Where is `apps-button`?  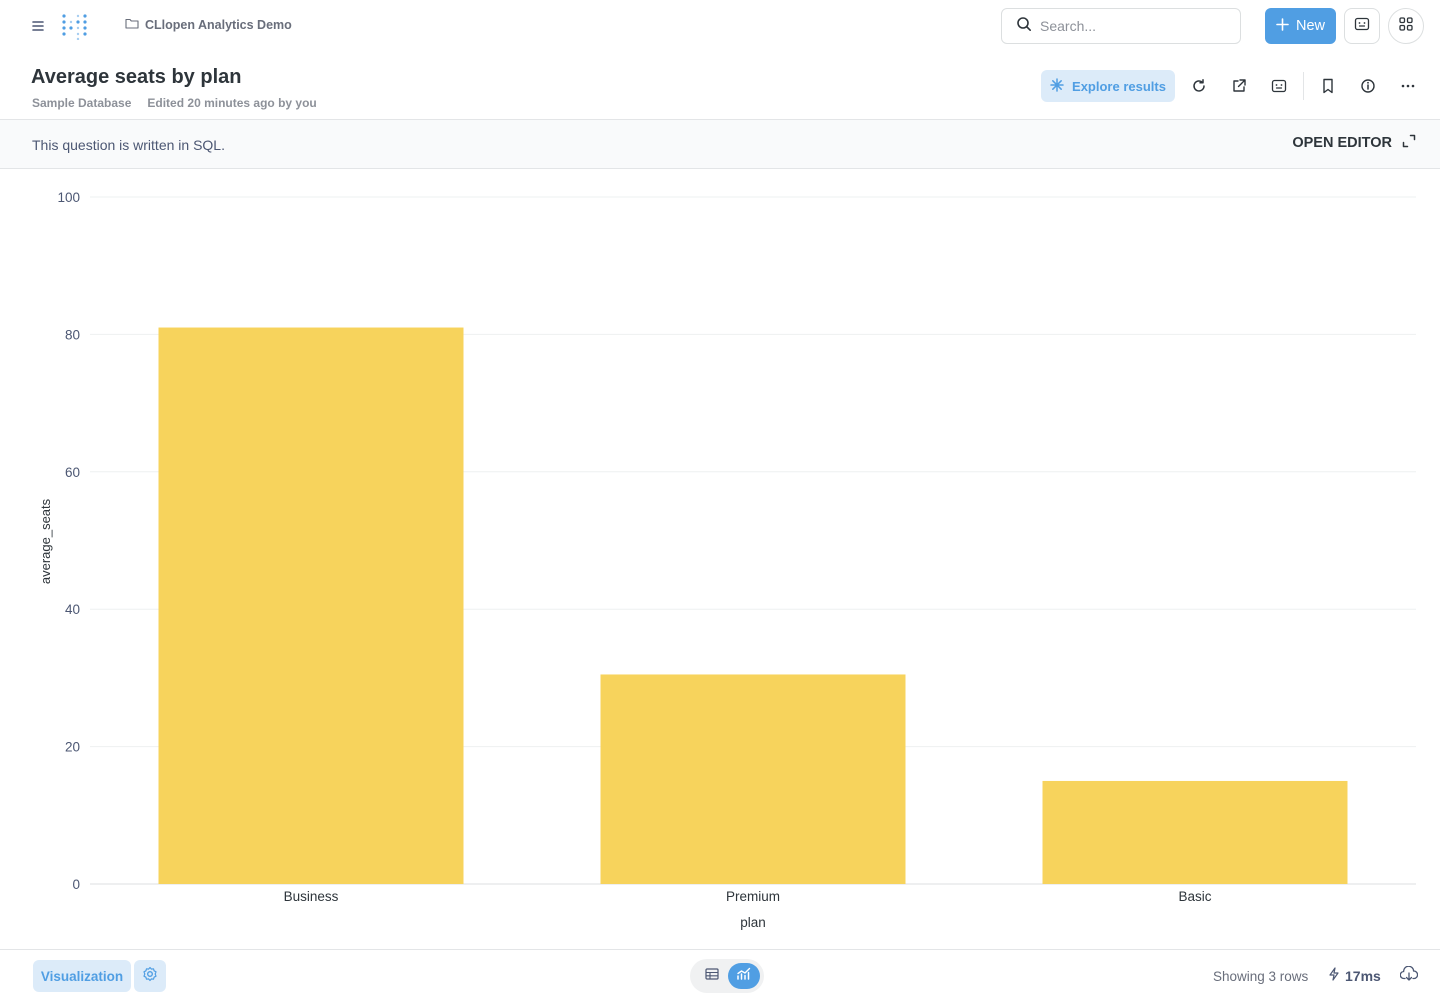 apps-button is located at coordinates (1406, 26).